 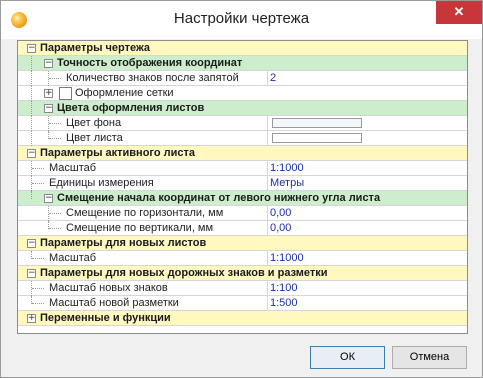 I want to click on subcategory-label: Точность отображения координат, so click(x=150, y=63).